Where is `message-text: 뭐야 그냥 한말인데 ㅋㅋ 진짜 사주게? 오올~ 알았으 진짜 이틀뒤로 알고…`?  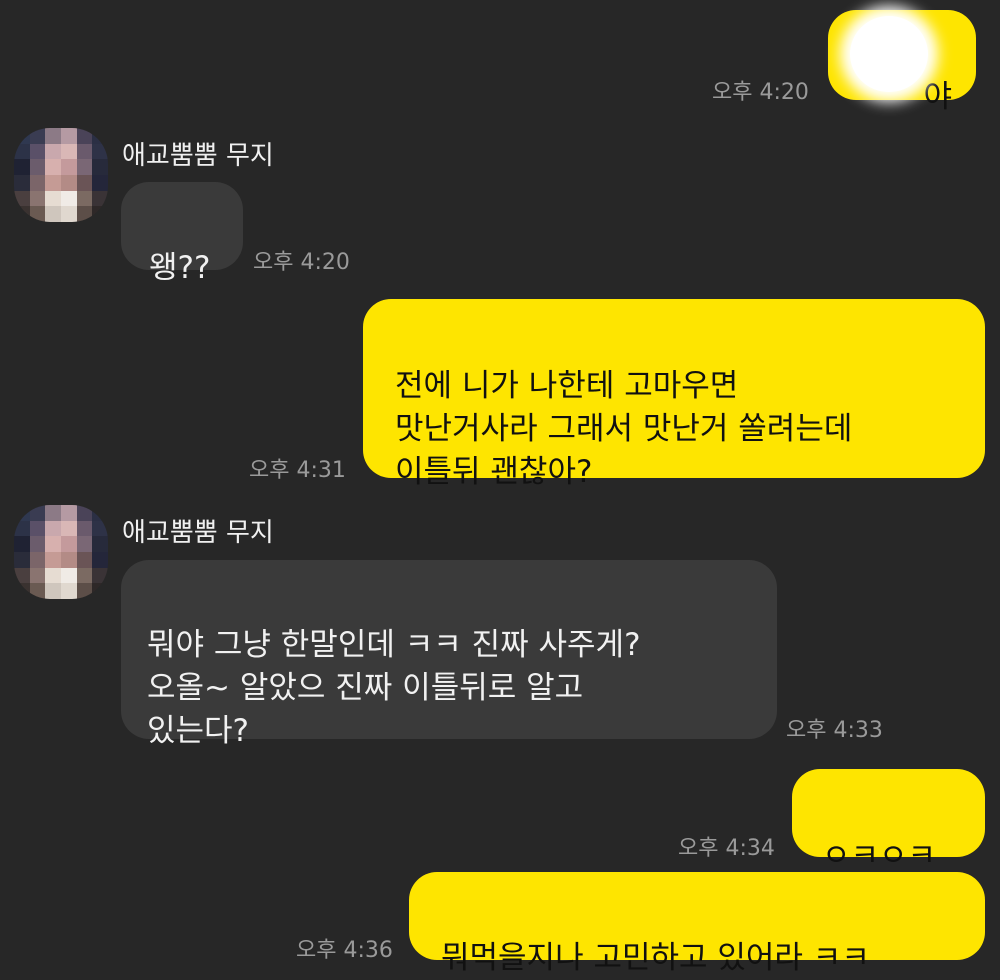
message-text: 뭐야 그냥 한말인데 ㅋㅋ 진짜 사주게? 오올~ 알았으 진짜 이틀뒤로 알고… is located at coordinates (394, 688).